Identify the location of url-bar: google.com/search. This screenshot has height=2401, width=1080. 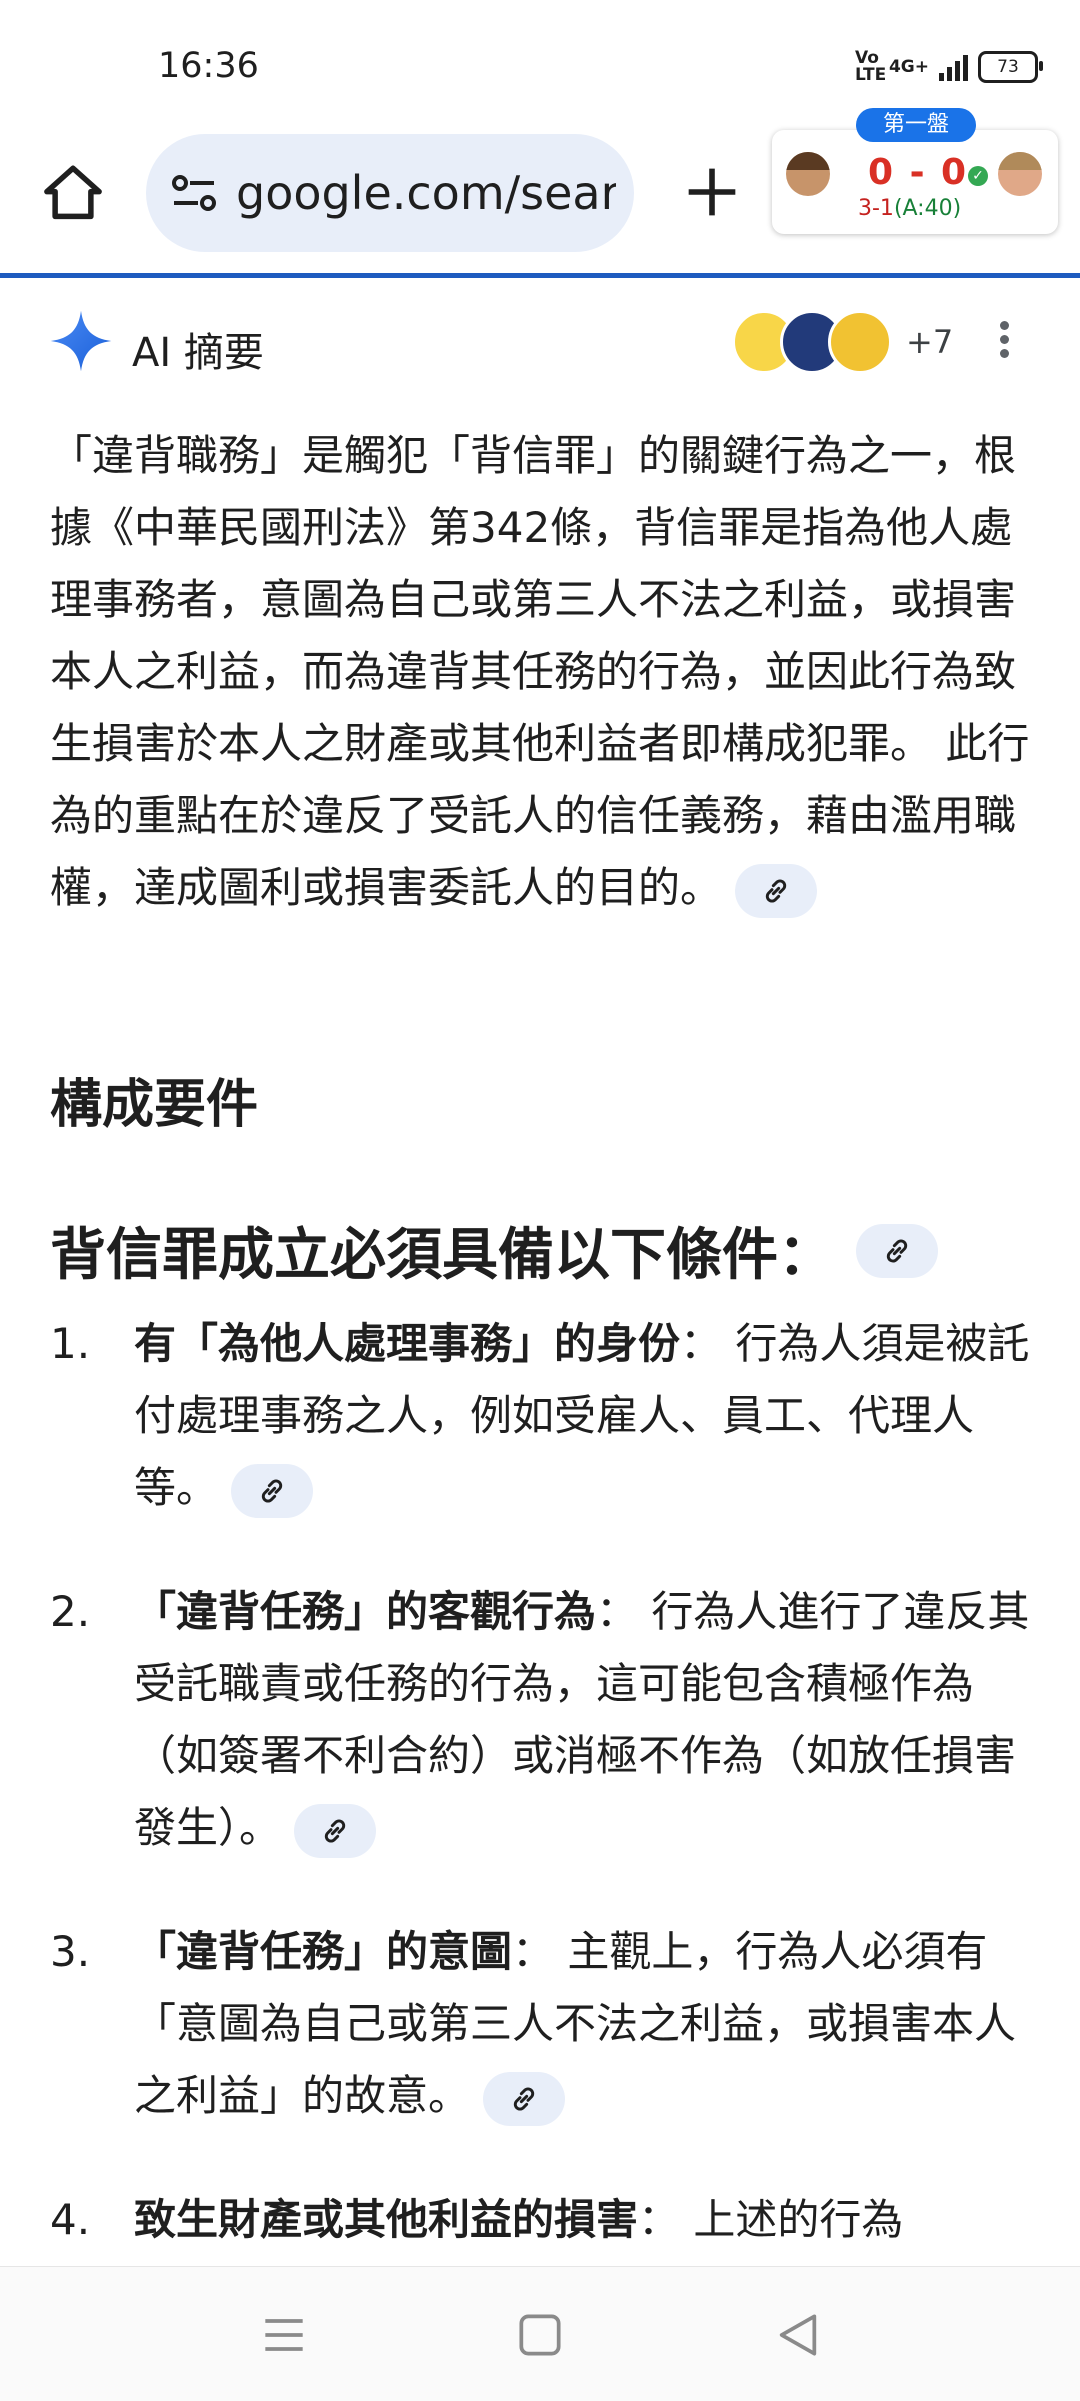
(390, 193).